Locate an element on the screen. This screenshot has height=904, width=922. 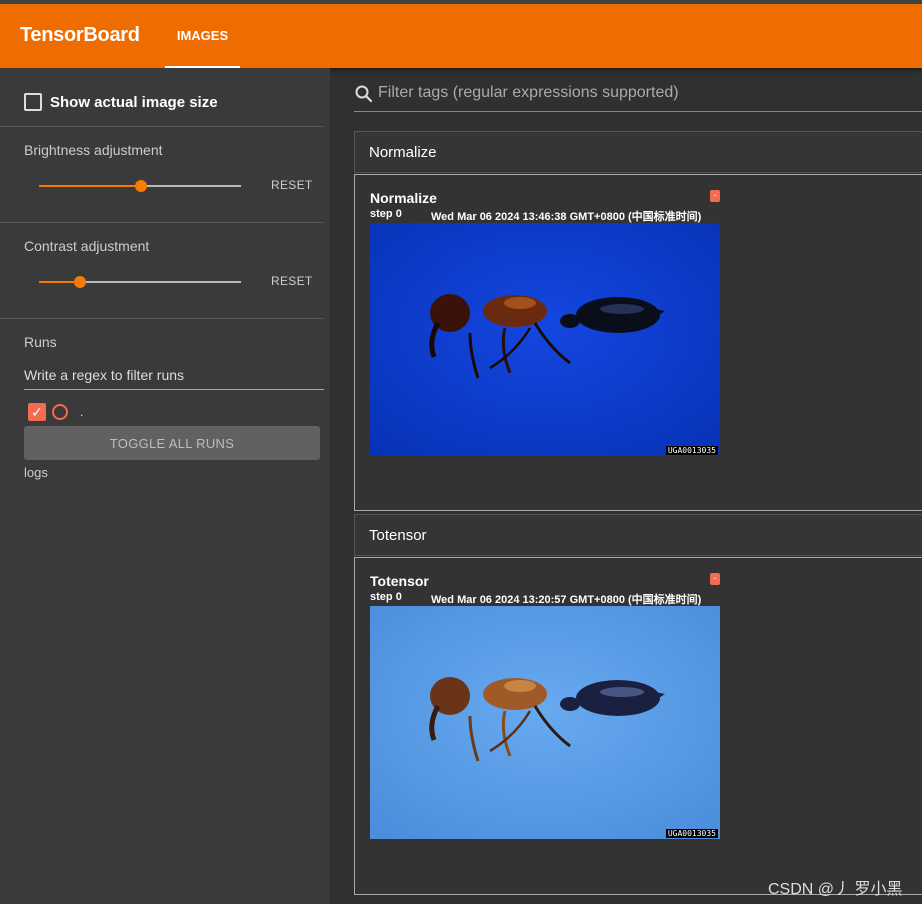
run-checkbox: ✓ is located at coordinates (37, 412).